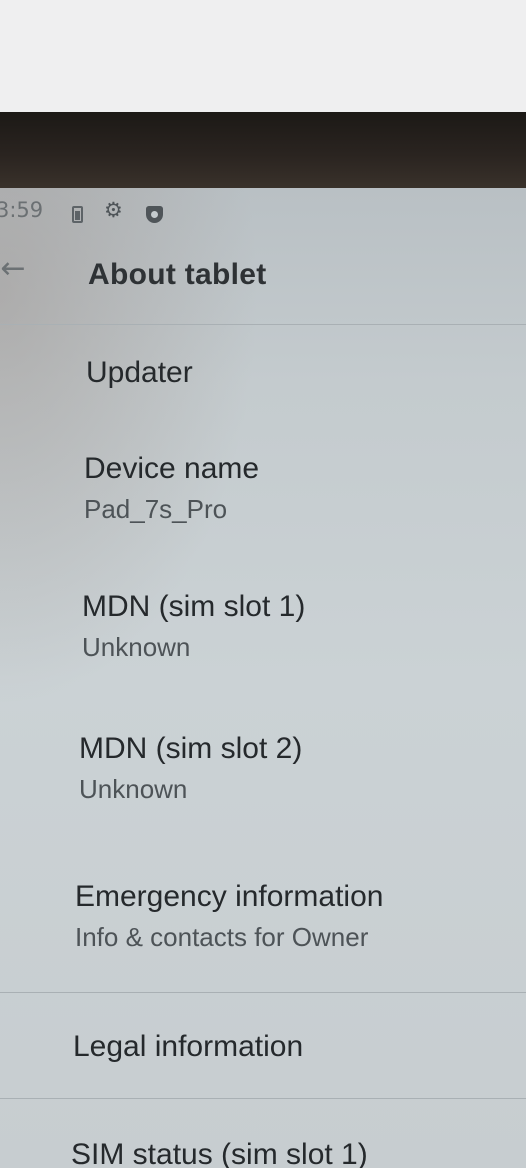 This screenshot has width=526, height=1168. I want to click on item-summary: Info & contacts for Owner, so click(222, 937).